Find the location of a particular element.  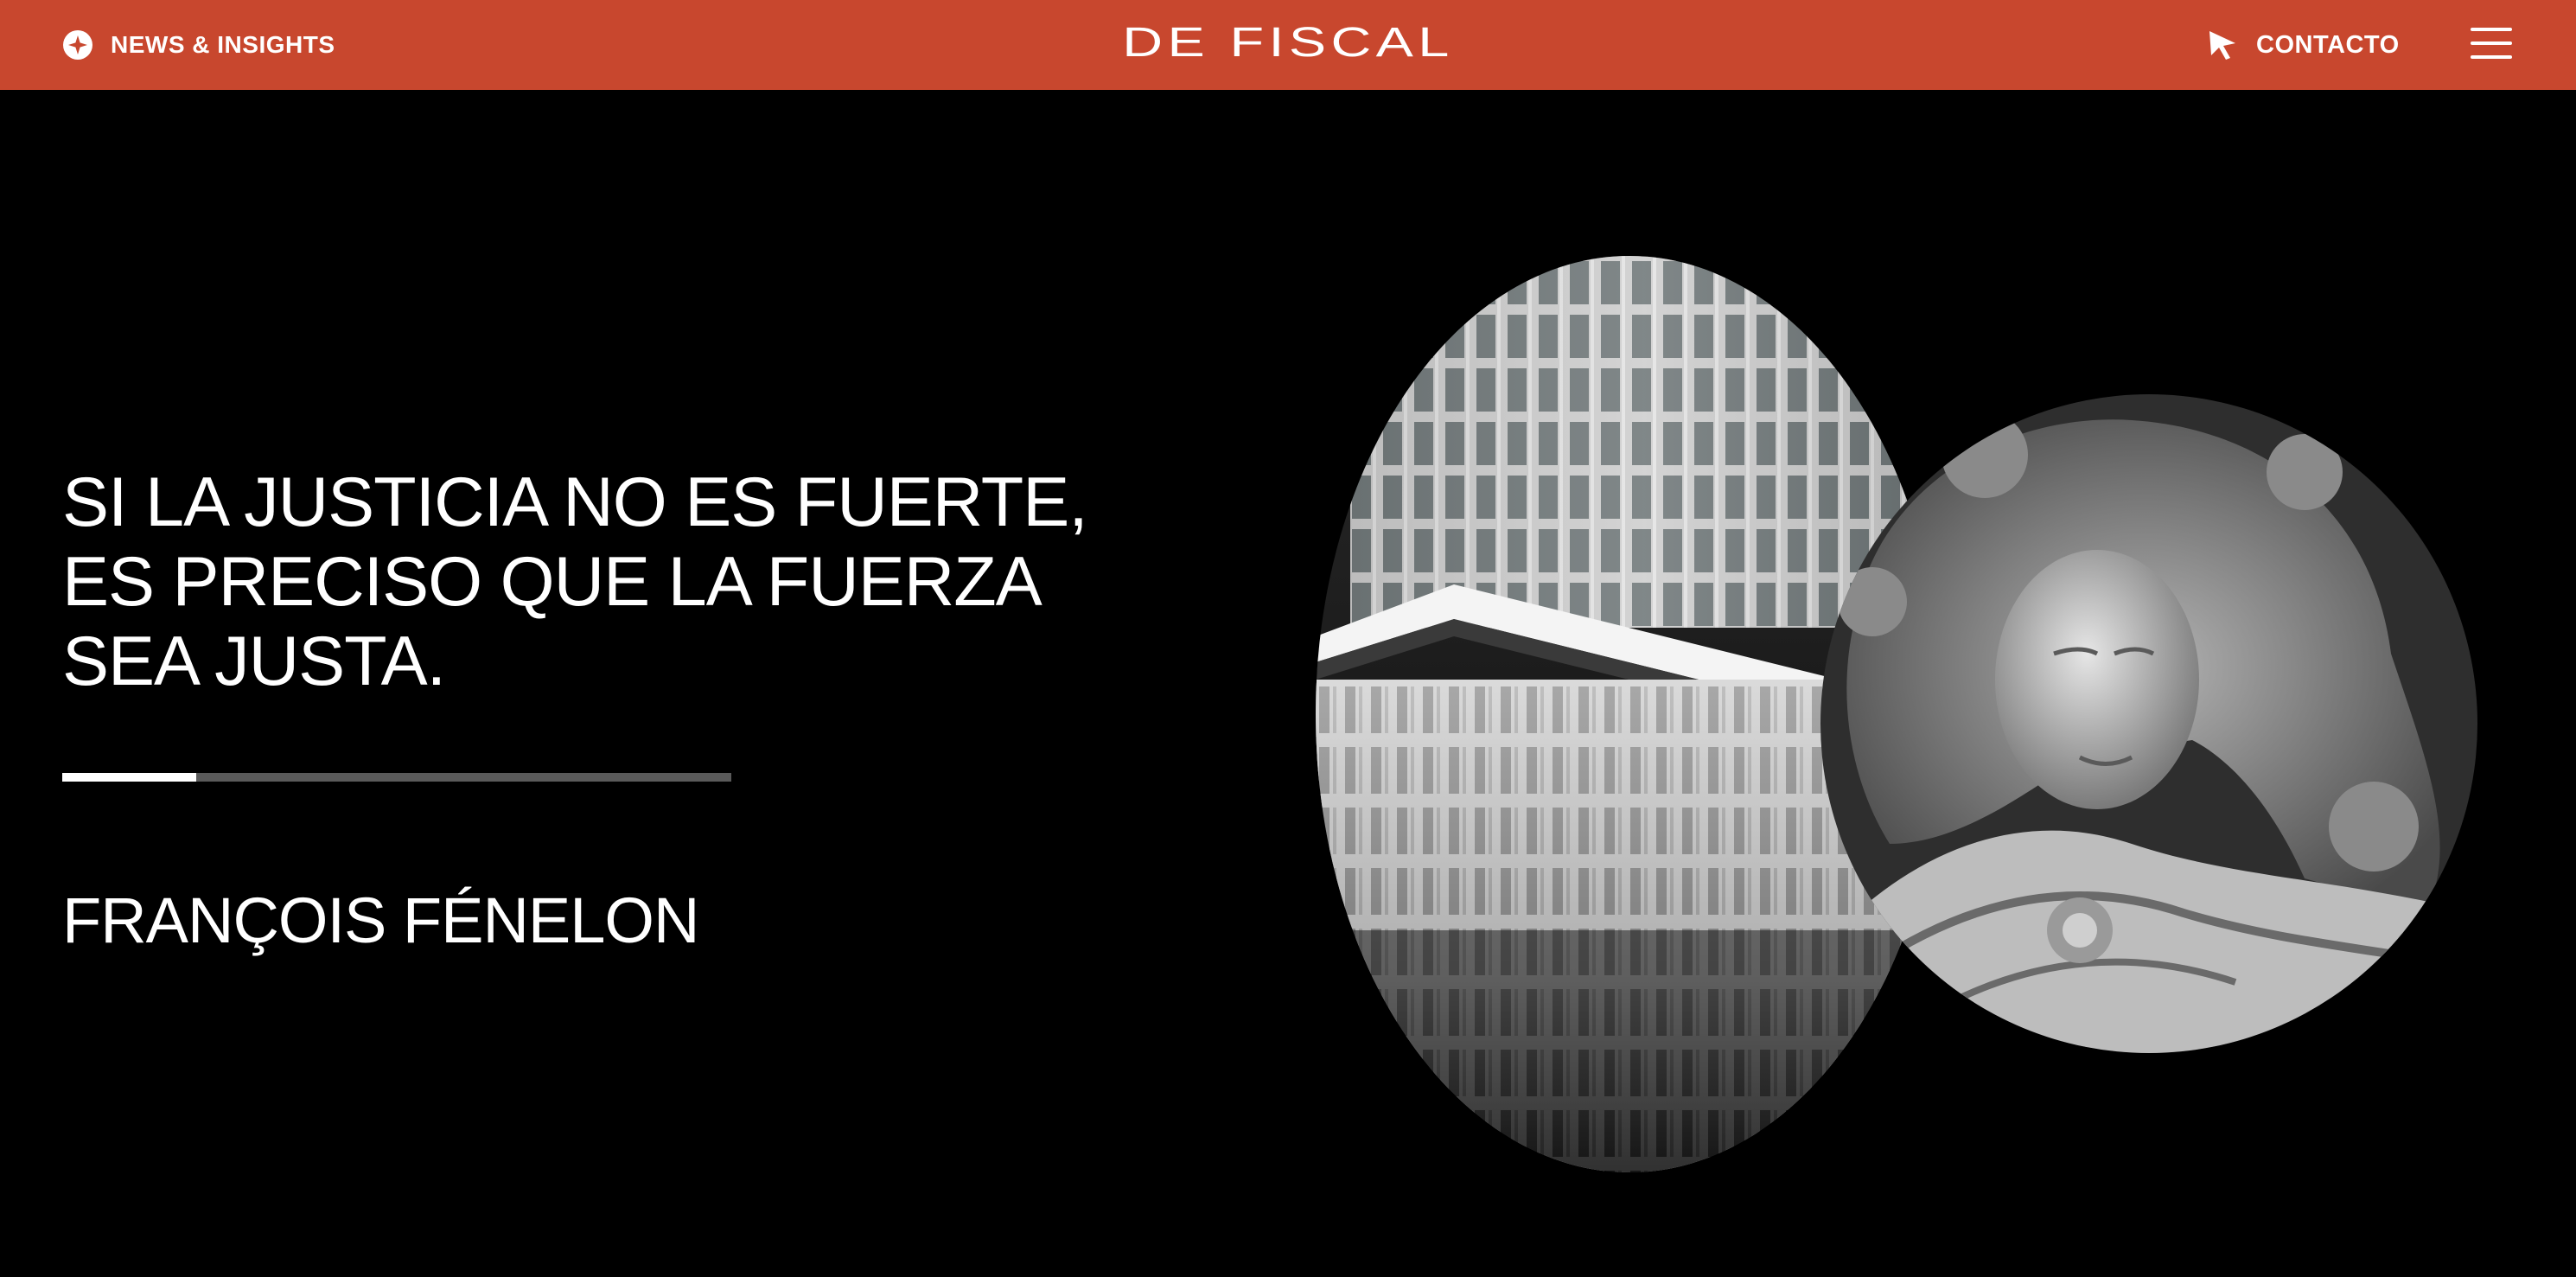

quote-author: FRANÇOIS FÉNELON is located at coordinates (380, 920).